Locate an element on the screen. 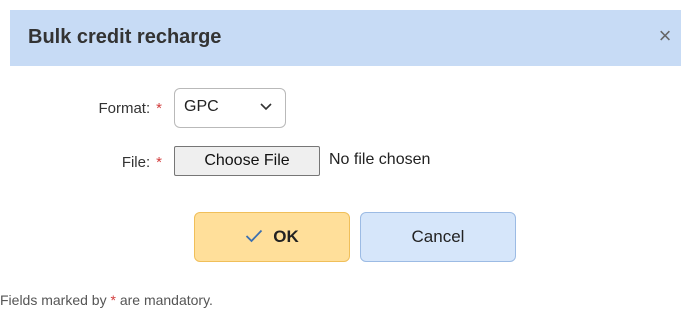 The height and width of the screenshot is (320, 681). mandatory-fields-note: Fields marked by * are mandatory. is located at coordinates (106, 300).